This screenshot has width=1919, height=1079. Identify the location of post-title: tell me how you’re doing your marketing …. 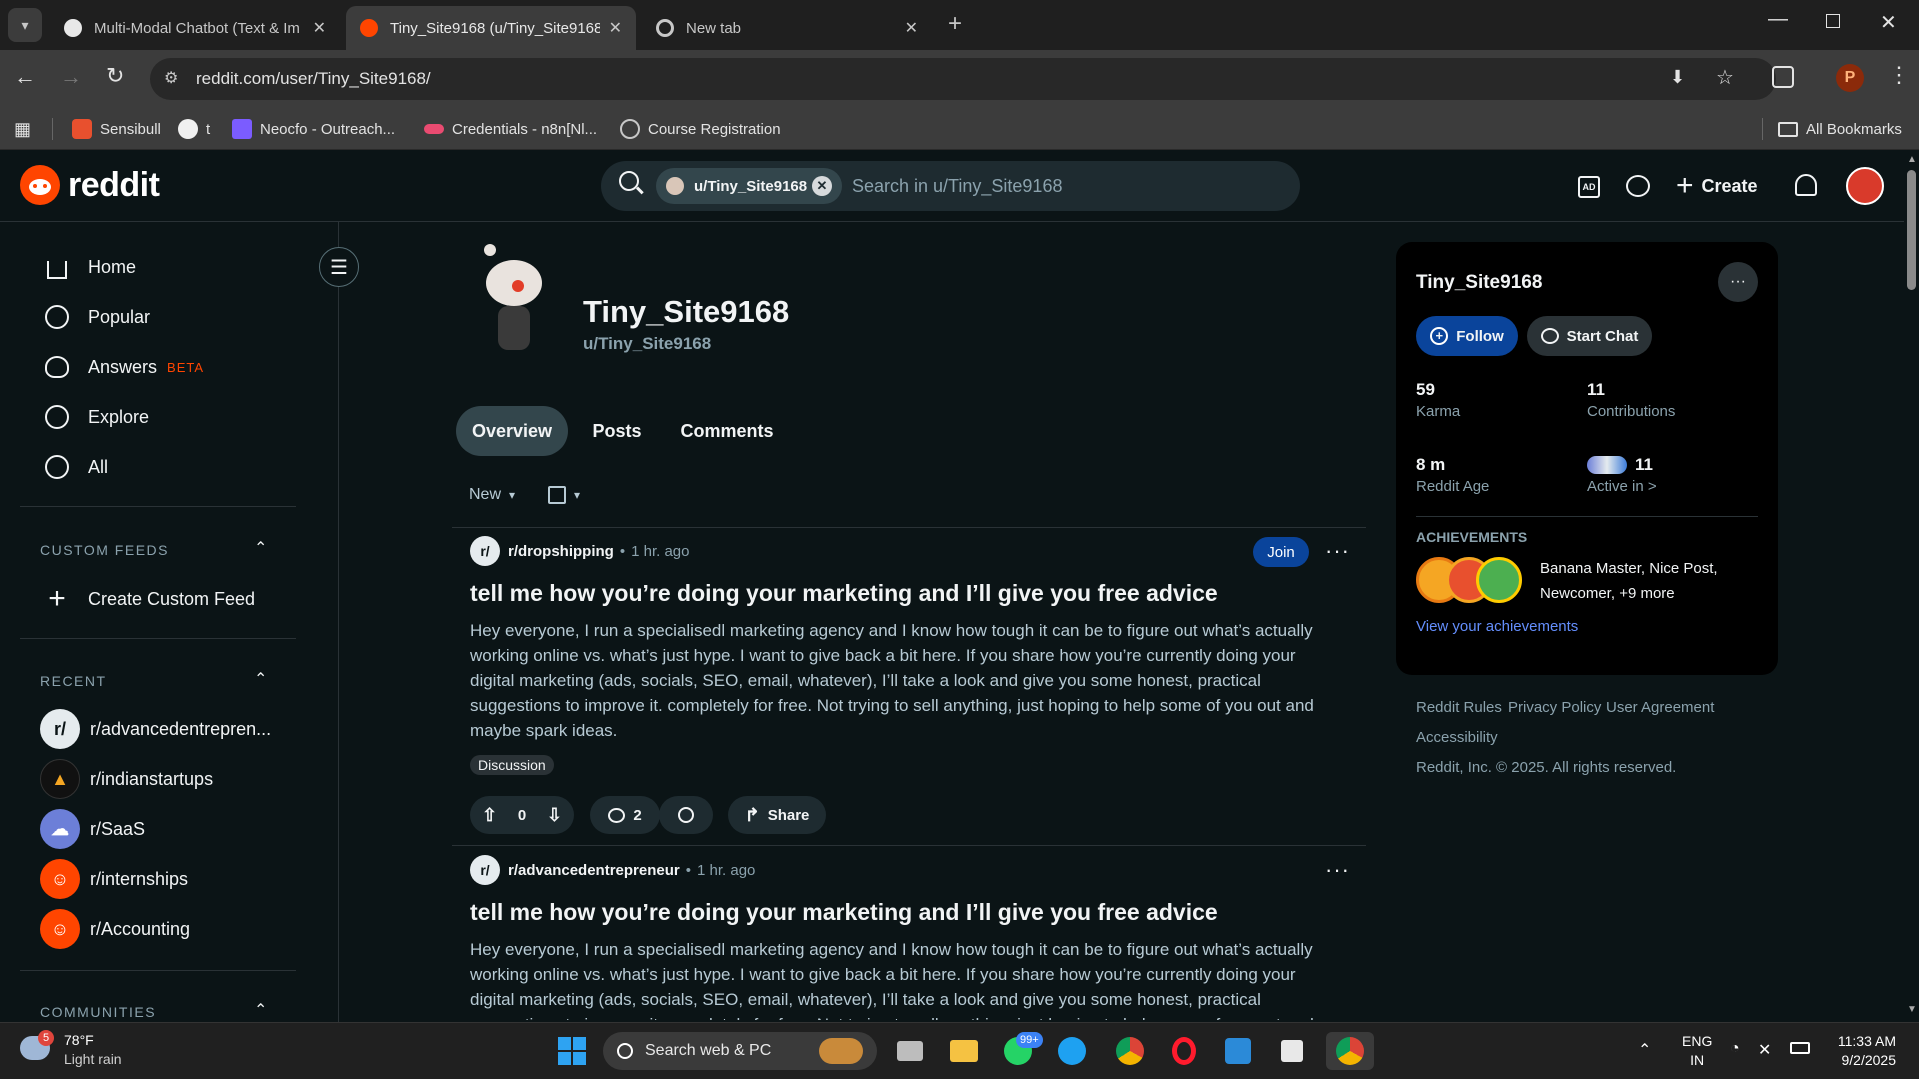
(844, 912).